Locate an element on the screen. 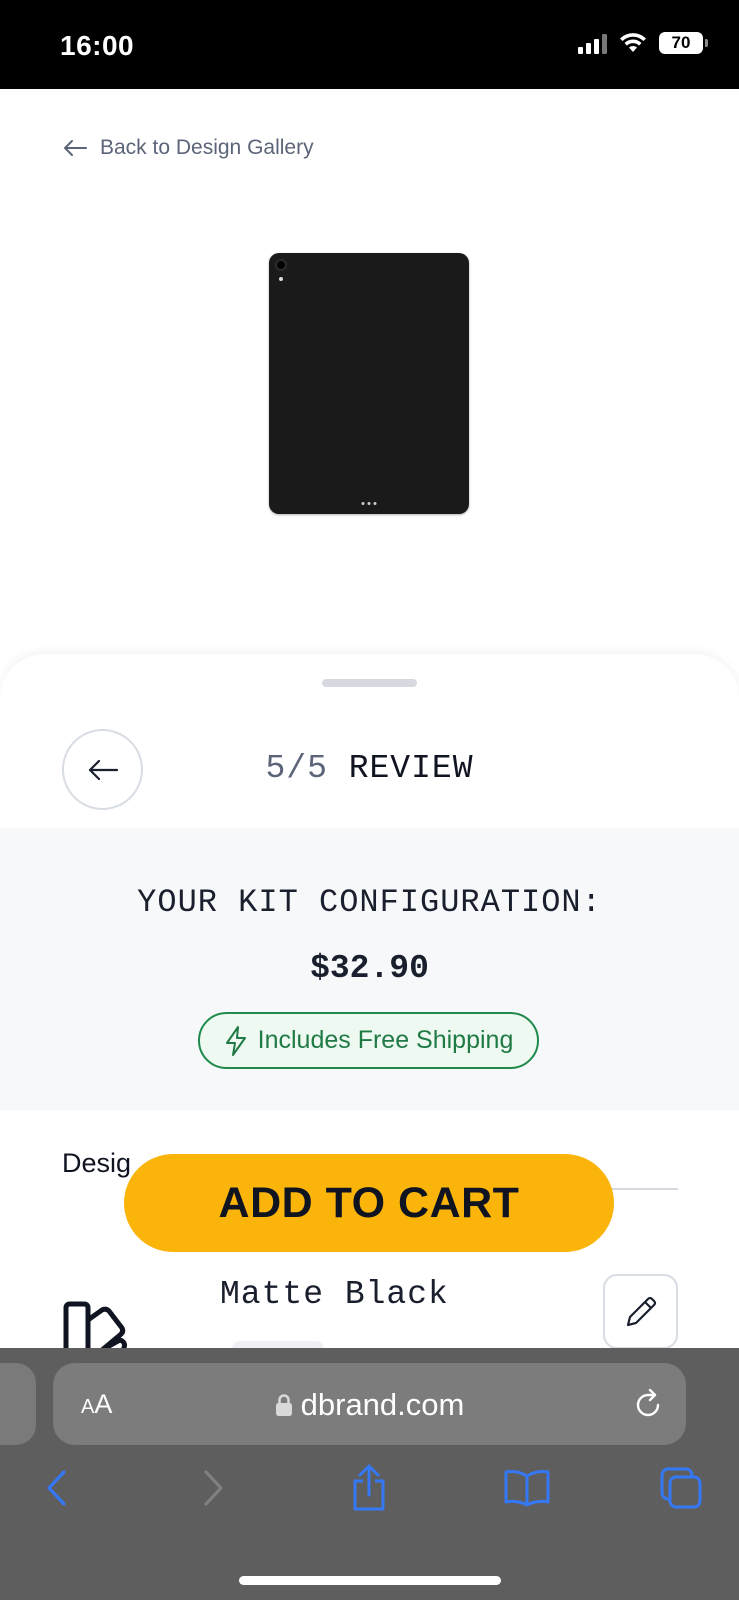  status-bar: 16:00 70 is located at coordinates (369, 44).